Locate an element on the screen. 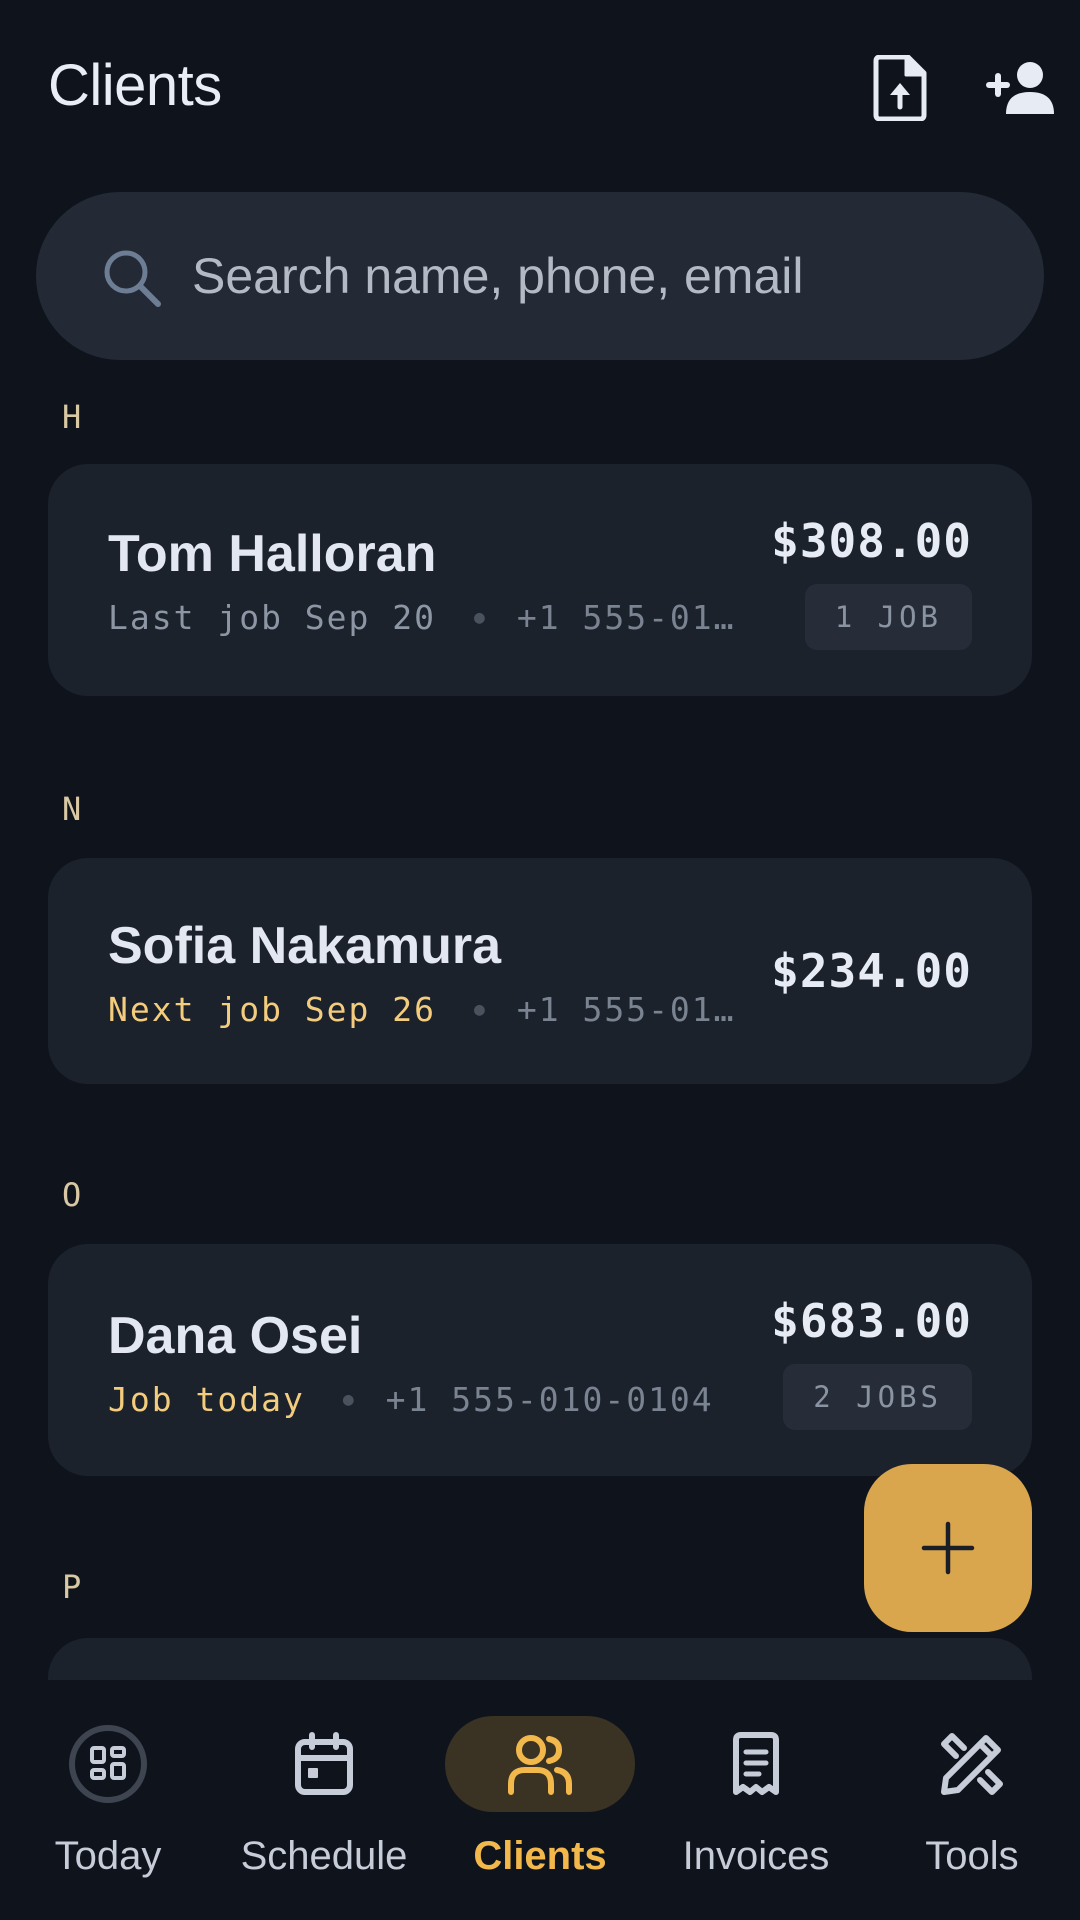 The image size is (1080, 1920). add-fab-button is located at coordinates (948, 1548).